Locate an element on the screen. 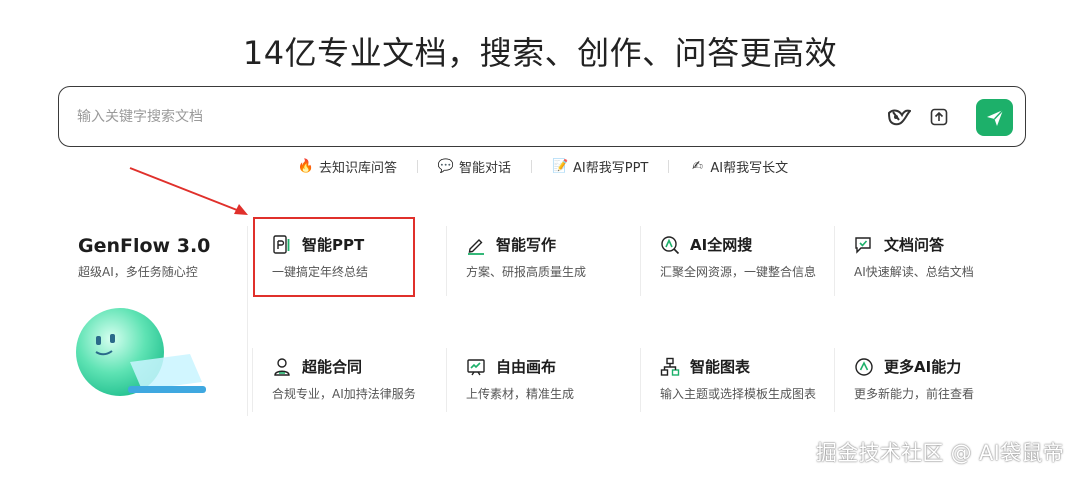 The width and height of the screenshot is (1080, 480). card-doc-qa: 文档问答 AI快速解读、总结文档 is located at coordinates (929, 266).